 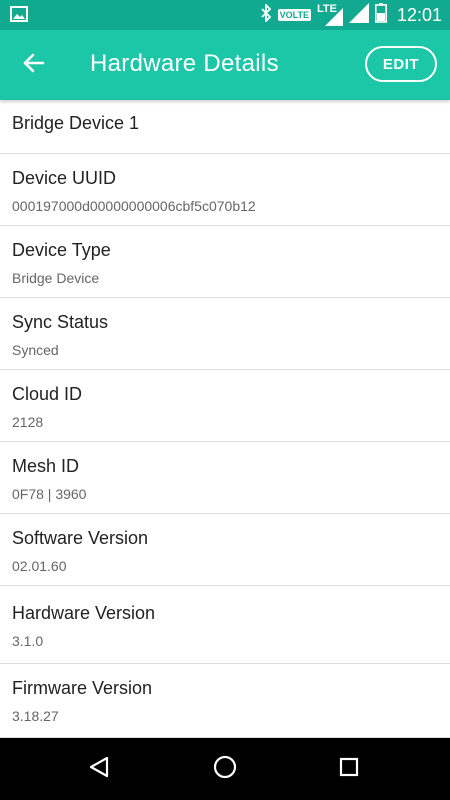 I want to click on nav-back-button, so click(x=99, y=769).